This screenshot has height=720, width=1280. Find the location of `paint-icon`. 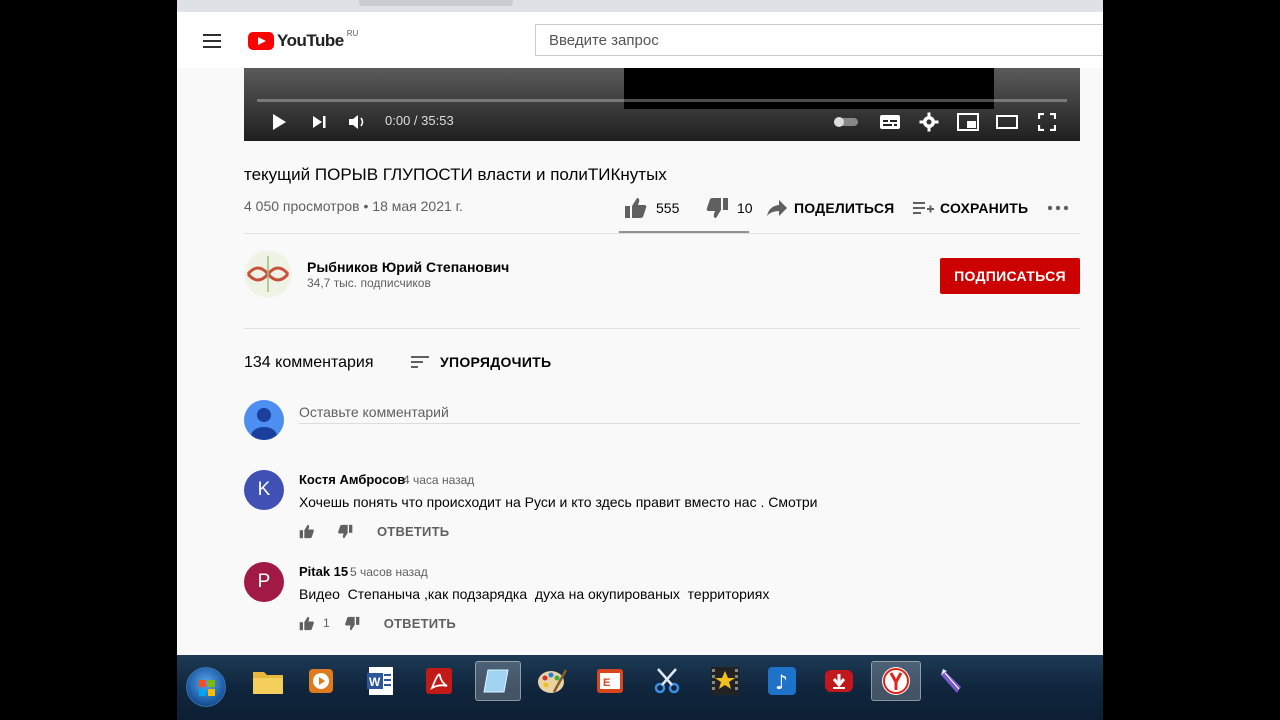

paint-icon is located at coordinates (552, 681).